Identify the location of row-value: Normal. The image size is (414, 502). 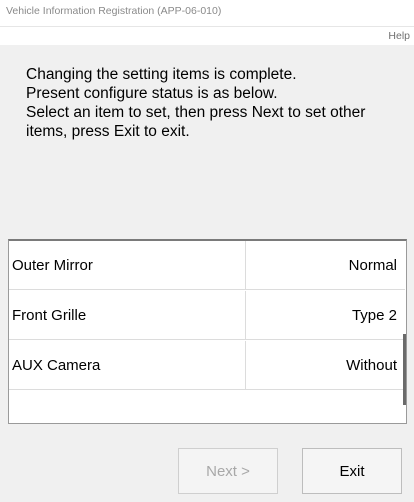
(372, 265).